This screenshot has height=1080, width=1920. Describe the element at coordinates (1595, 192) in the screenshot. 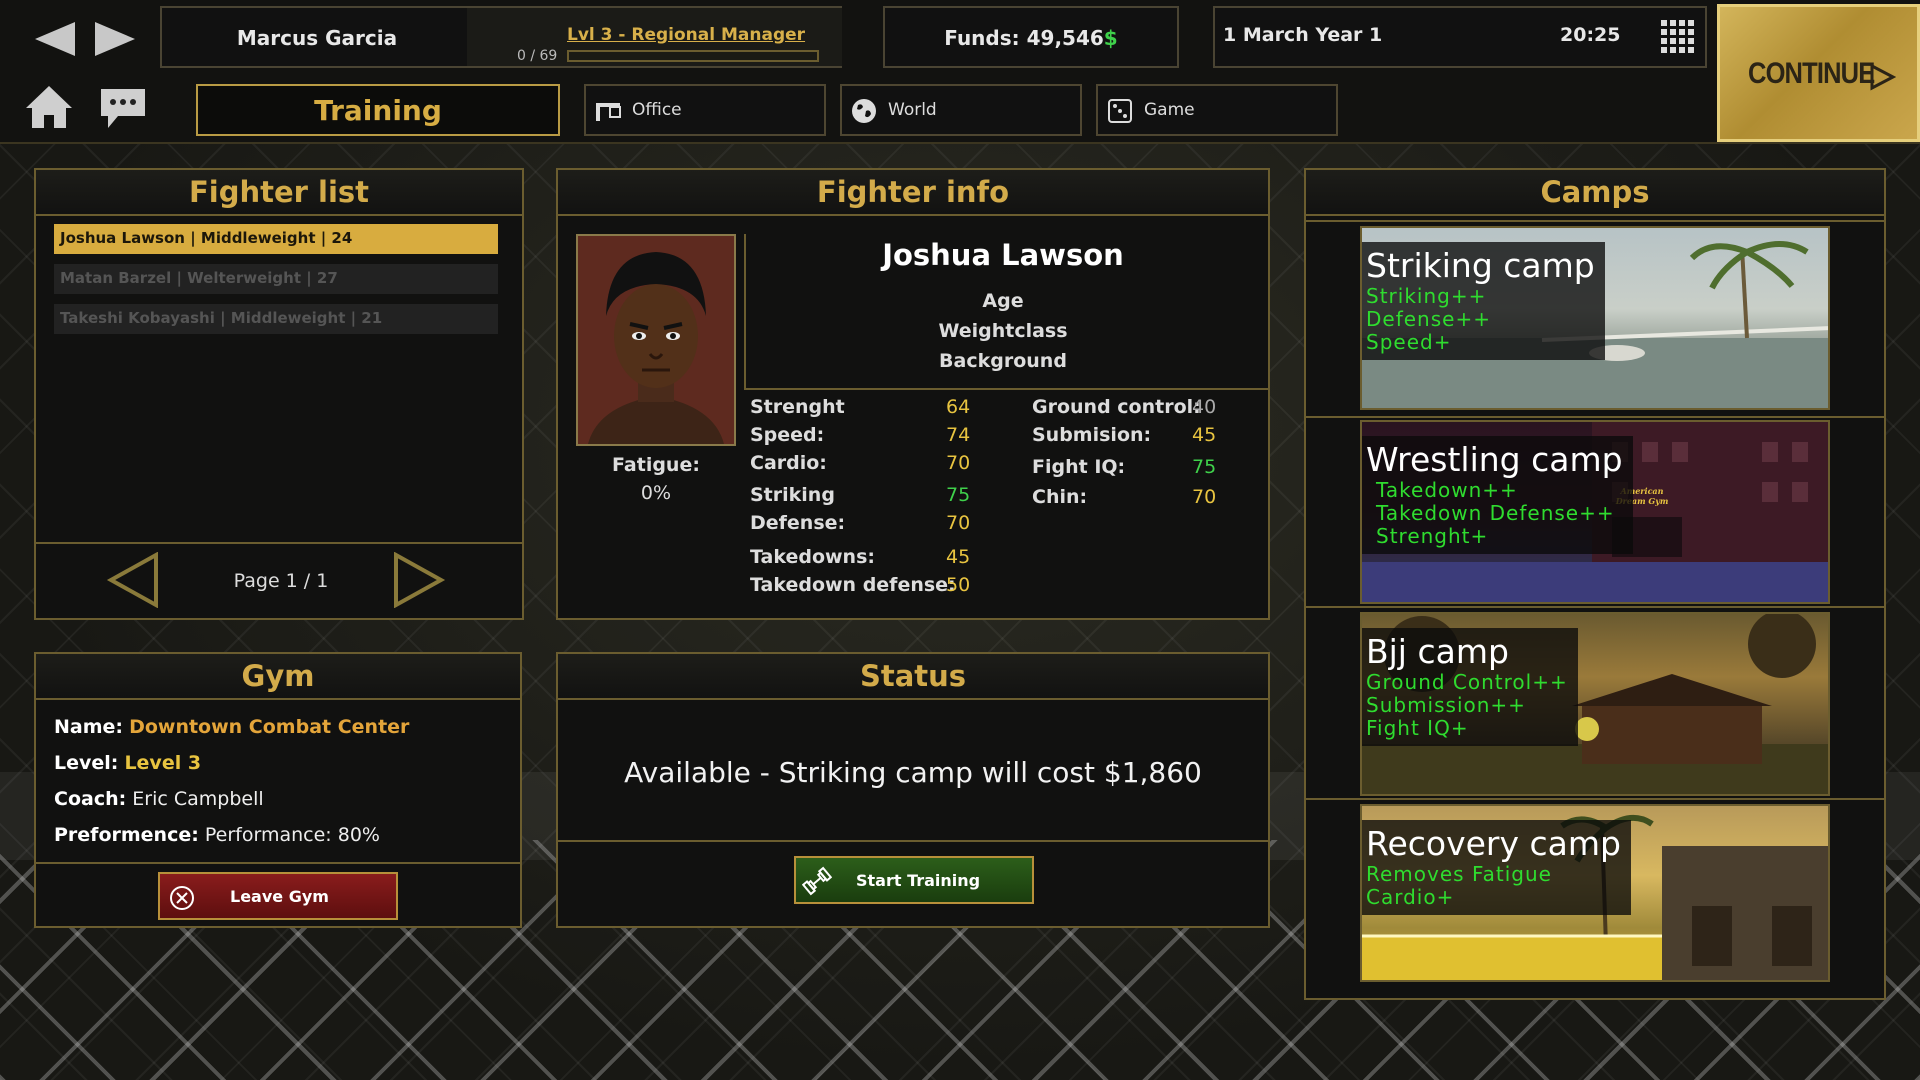

I see `camps-title: Camps` at that location.